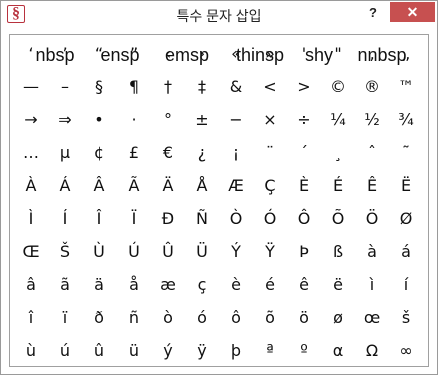 Image resolution: width=438 pixels, height=375 pixels. I want to click on char-cell-r5-c1: Í, so click(65, 219).